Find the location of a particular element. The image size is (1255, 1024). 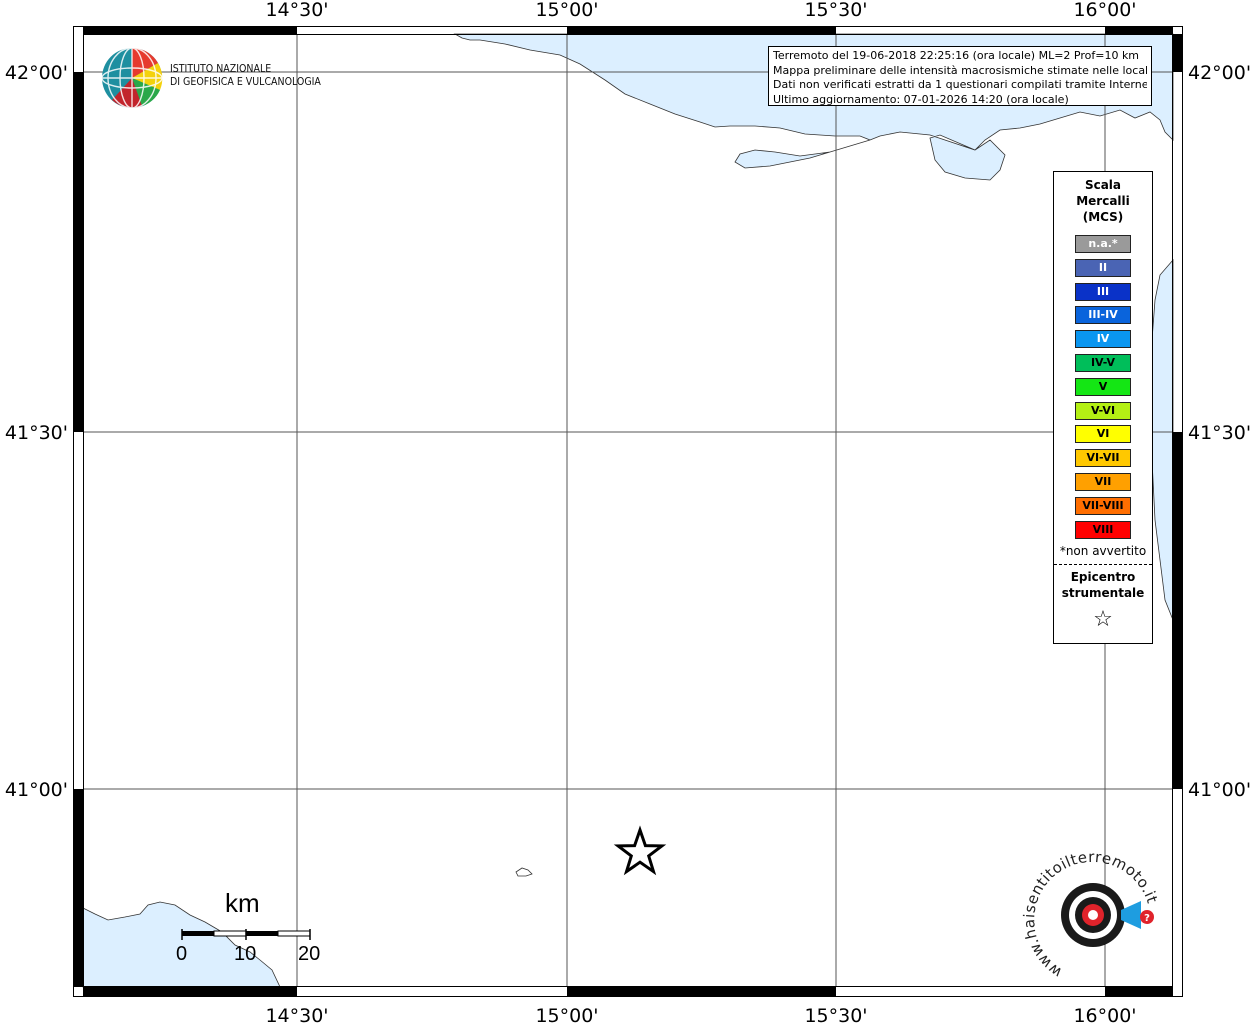

lat-label-left-3: 41°00' is located at coordinates (36, 790).